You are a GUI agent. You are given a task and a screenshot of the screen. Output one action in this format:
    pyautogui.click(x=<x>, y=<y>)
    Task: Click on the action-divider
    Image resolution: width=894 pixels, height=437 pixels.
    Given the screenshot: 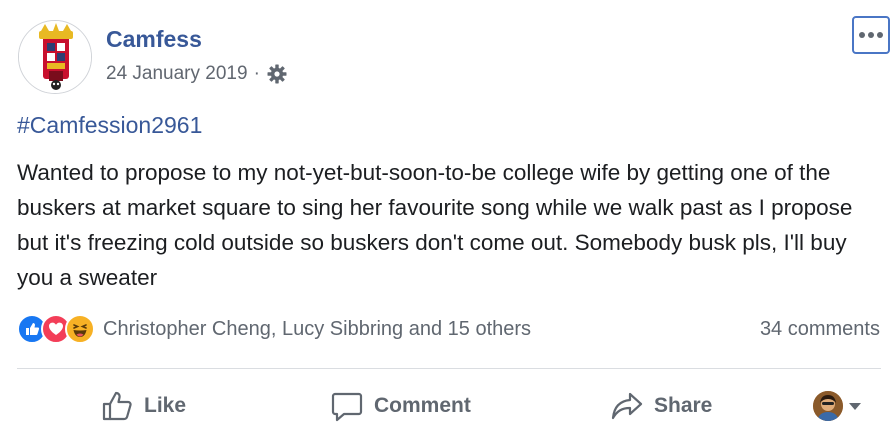 What is the action you would take?
    pyautogui.click(x=449, y=368)
    